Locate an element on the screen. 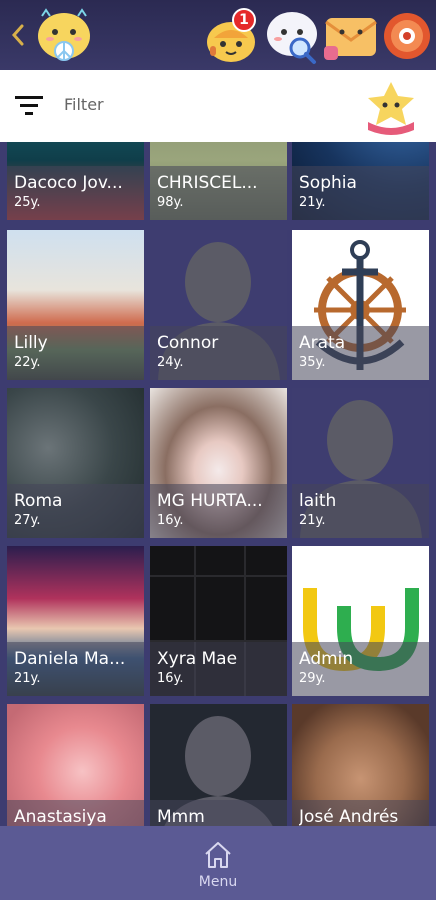 The height and width of the screenshot is (900, 436). user-caption: Xyra Mae 16y. is located at coordinates (218, 669).